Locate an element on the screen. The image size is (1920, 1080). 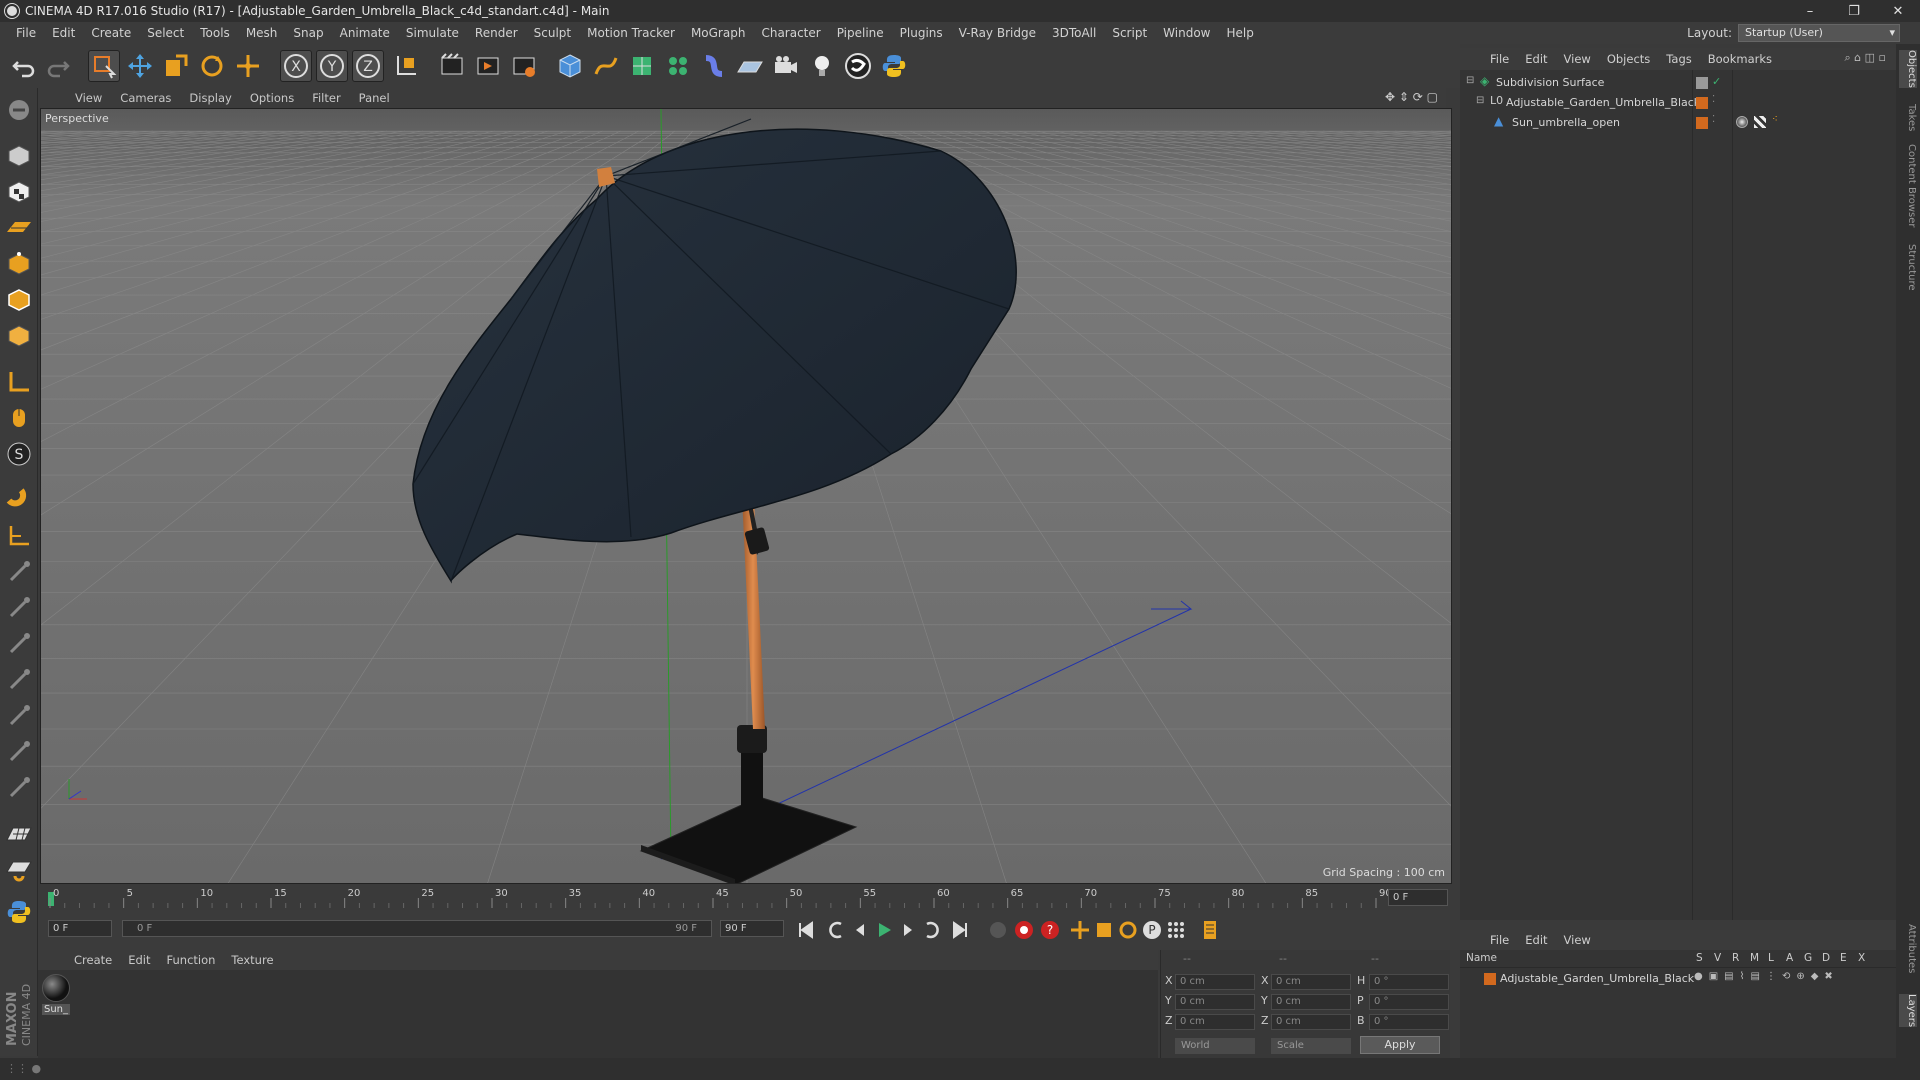
move-tool-button is located at coordinates (140, 66).